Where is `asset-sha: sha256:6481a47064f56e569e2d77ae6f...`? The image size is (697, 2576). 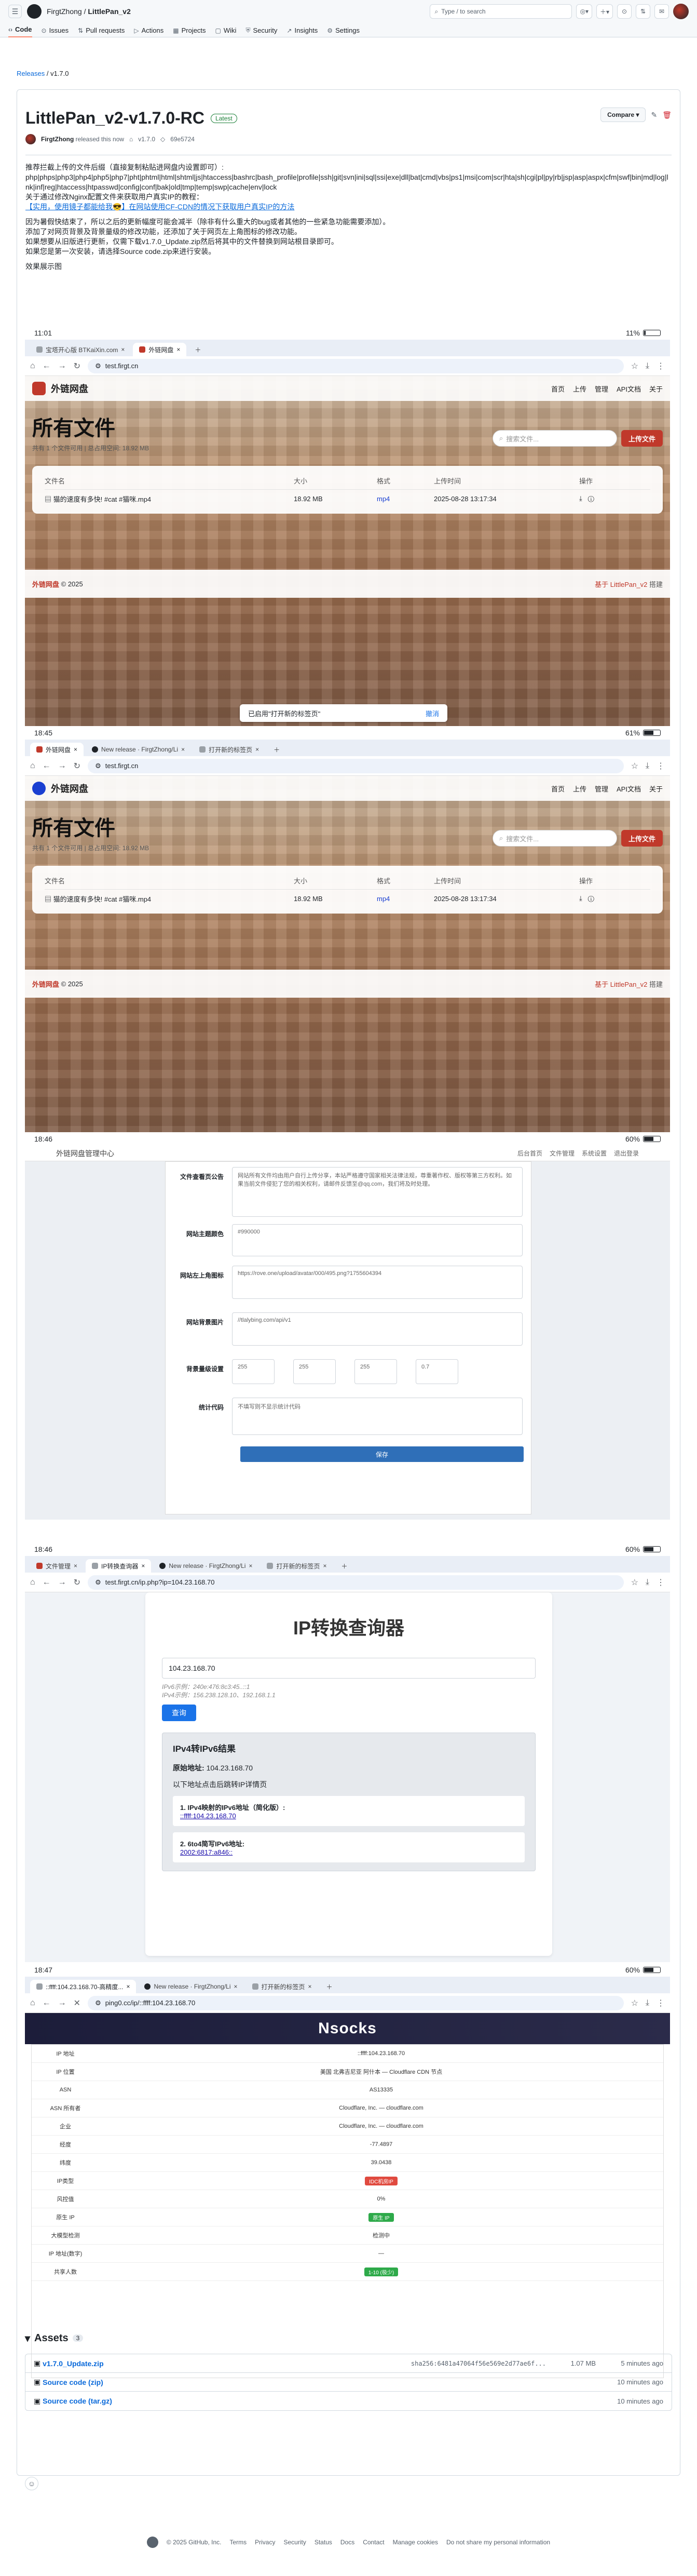 asset-sha: sha256:6481a47064f56e569e2d77ae6f... is located at coordinates (478, 2364).